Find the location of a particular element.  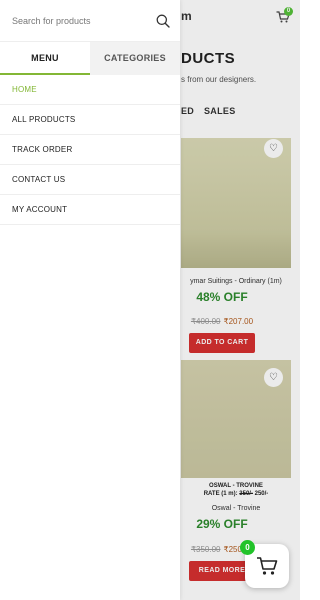

menu-item-my-account: MY ACCOUNT is located at coordinates (90, 210).